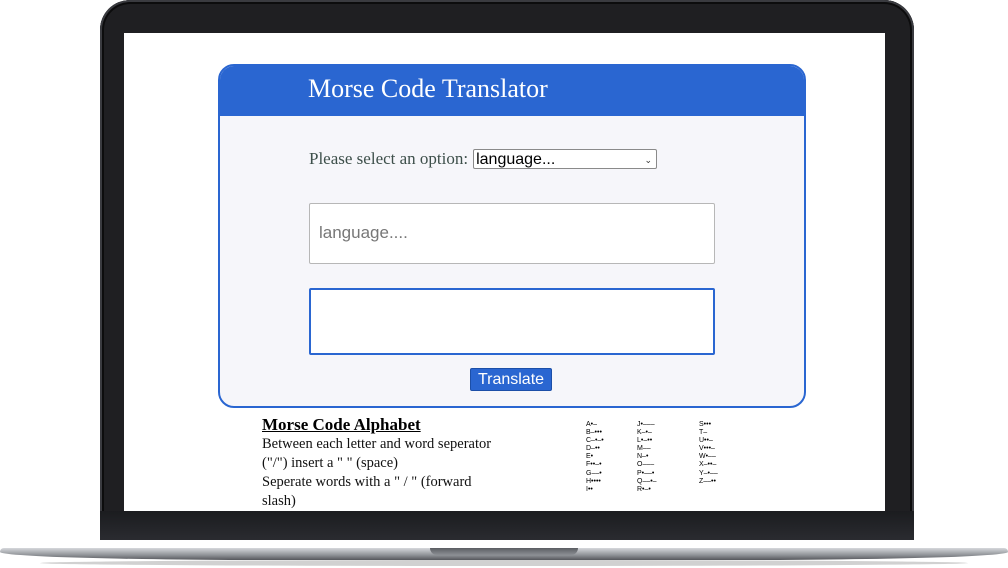 The height and width of the screenshot is (568, 1008). What do you see at coordinates (705, 424) in the screenshot?
I see `morse-entry: S•••` at bounding box center [705, 424].